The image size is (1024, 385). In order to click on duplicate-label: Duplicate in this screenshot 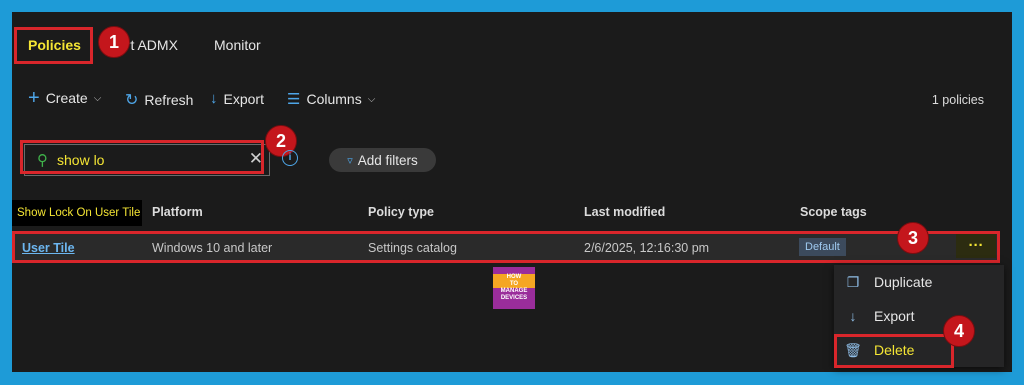, I will do `click(903, 282)`.